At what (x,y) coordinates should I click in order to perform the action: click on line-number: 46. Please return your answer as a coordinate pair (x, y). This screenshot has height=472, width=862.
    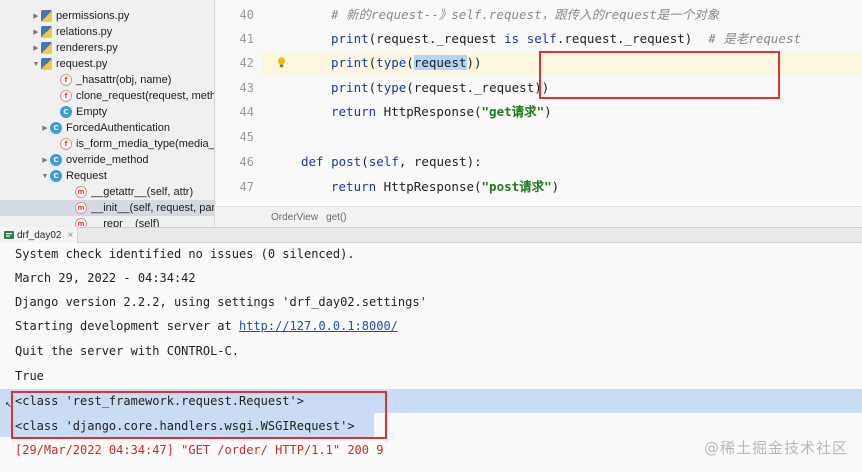
    Looking at the image, I should click on (246, 162).